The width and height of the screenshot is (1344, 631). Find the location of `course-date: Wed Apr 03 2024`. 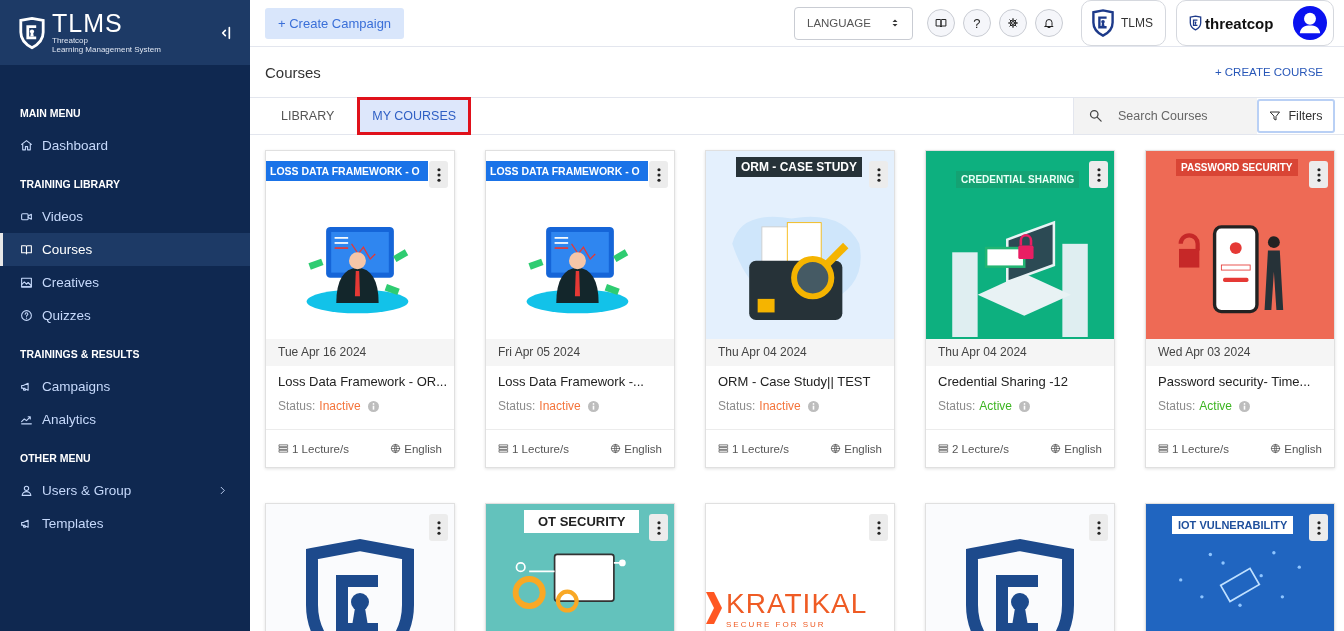

course-date: Wed Apr 03 2024 is located at coordinates (1240, 352).